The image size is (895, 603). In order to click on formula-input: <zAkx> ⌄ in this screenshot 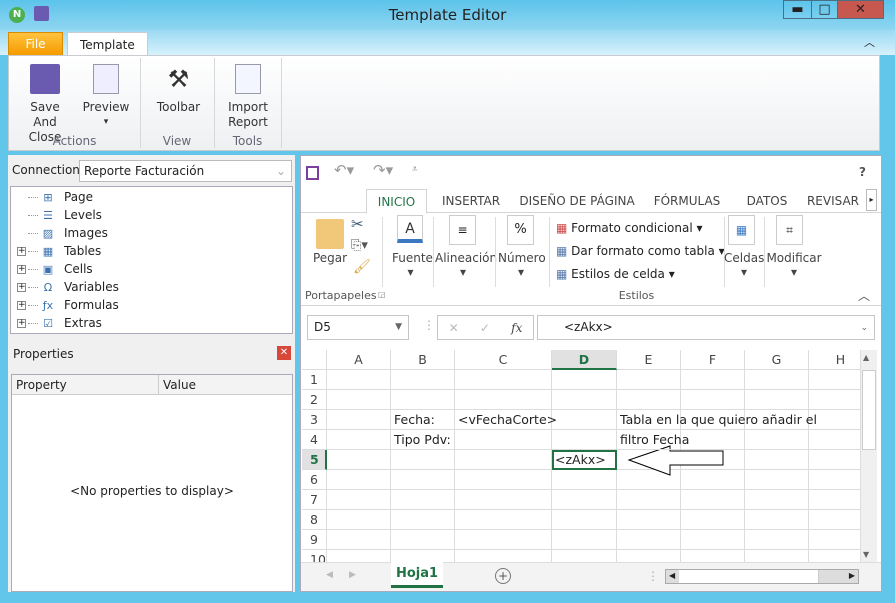, I will do `click(706, 327)`.